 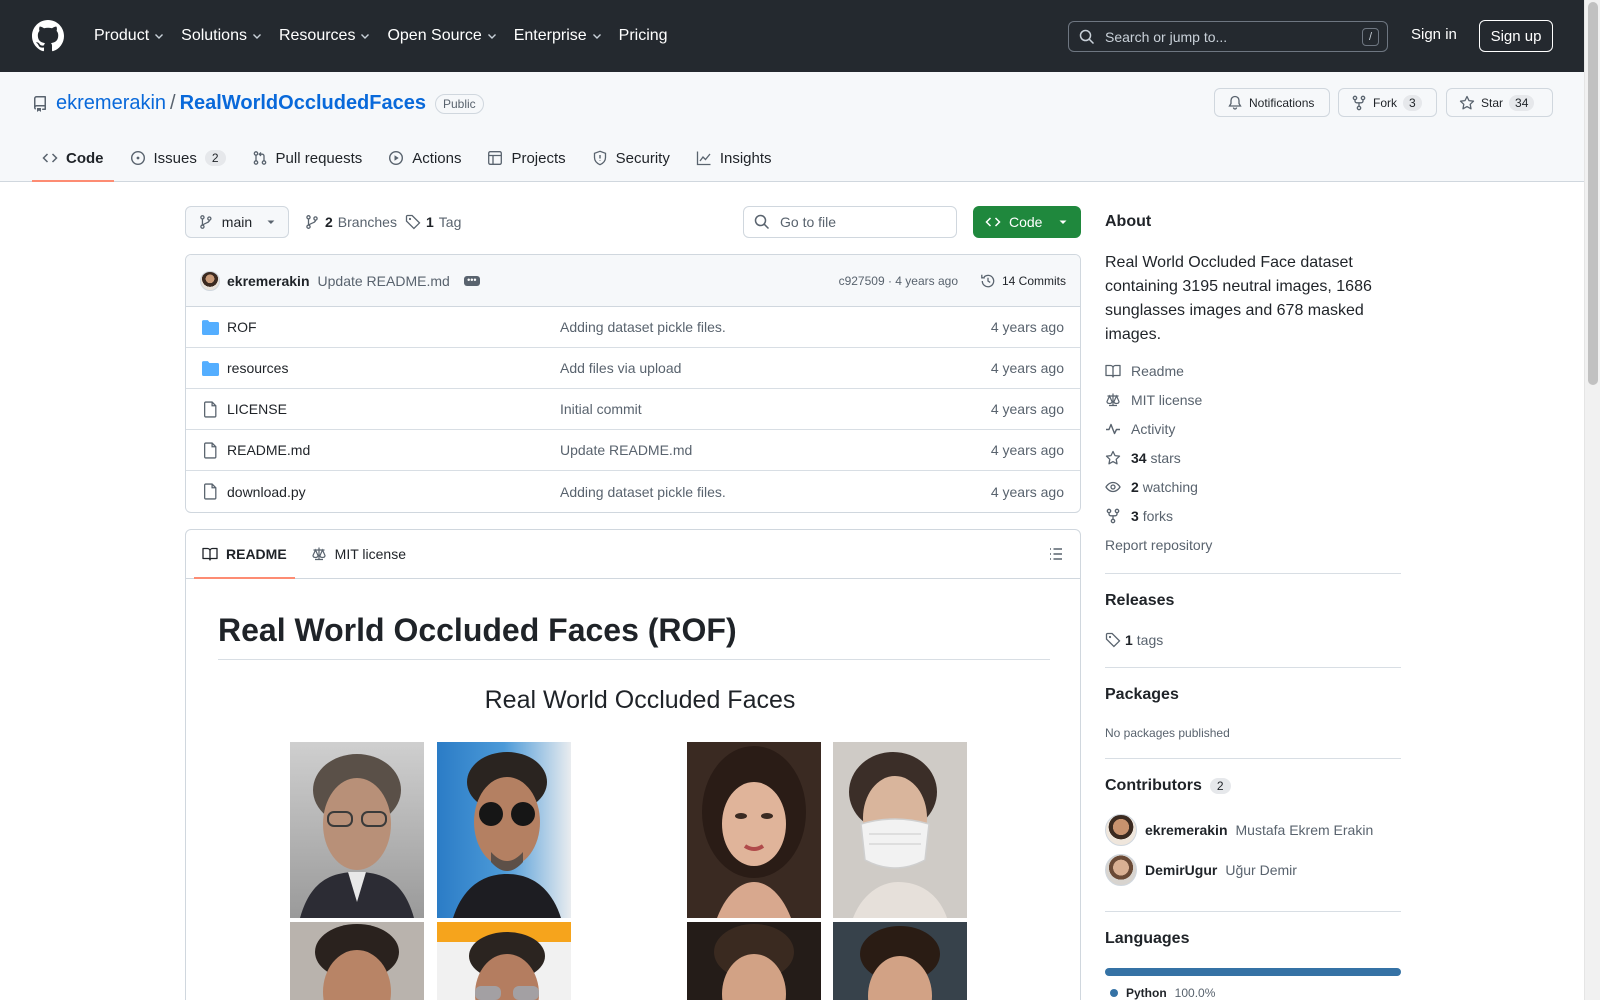 I want to click on tab-insights: Insights, so click(x=734, y=158).